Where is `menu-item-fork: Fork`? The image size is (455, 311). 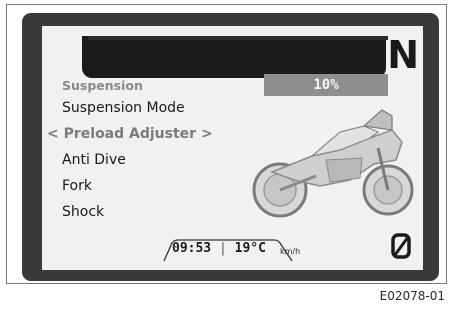
menu-item-fork: Fork is located at coordinates (77, 186).